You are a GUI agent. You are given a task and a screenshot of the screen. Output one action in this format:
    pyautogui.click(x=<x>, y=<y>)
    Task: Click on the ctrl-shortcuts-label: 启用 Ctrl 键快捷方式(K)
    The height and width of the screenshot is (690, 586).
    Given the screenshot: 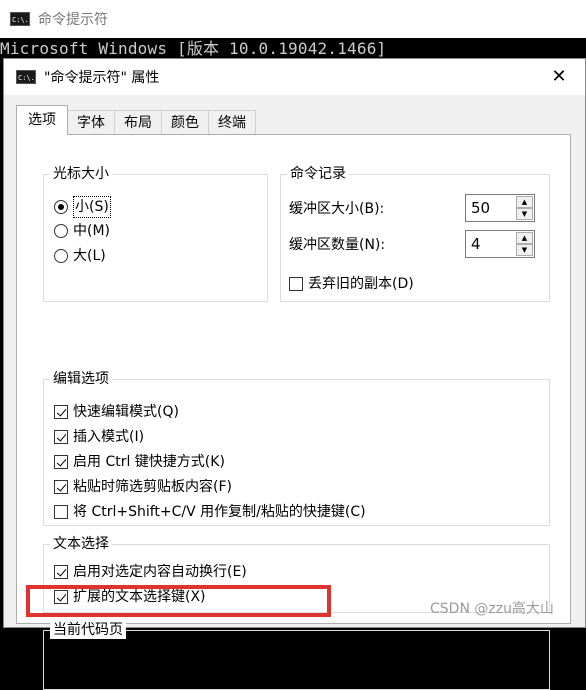 What is the action you would take?
    pyautogui.click(x=149, y=462)
    